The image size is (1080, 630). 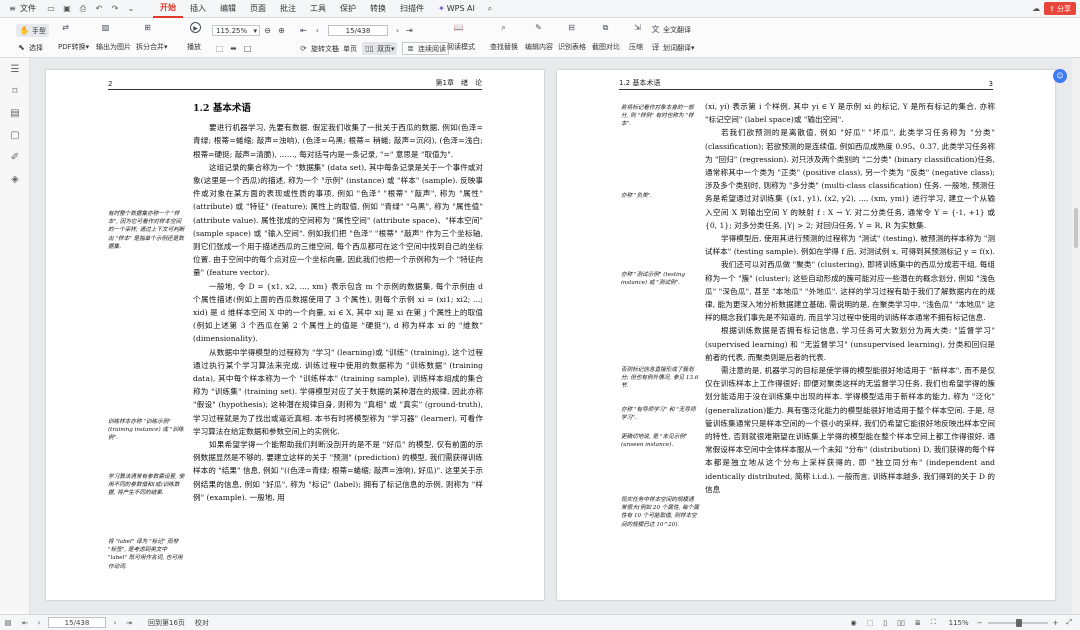 I want to click on layers-icon: ◈, so click(x=15, y=179).